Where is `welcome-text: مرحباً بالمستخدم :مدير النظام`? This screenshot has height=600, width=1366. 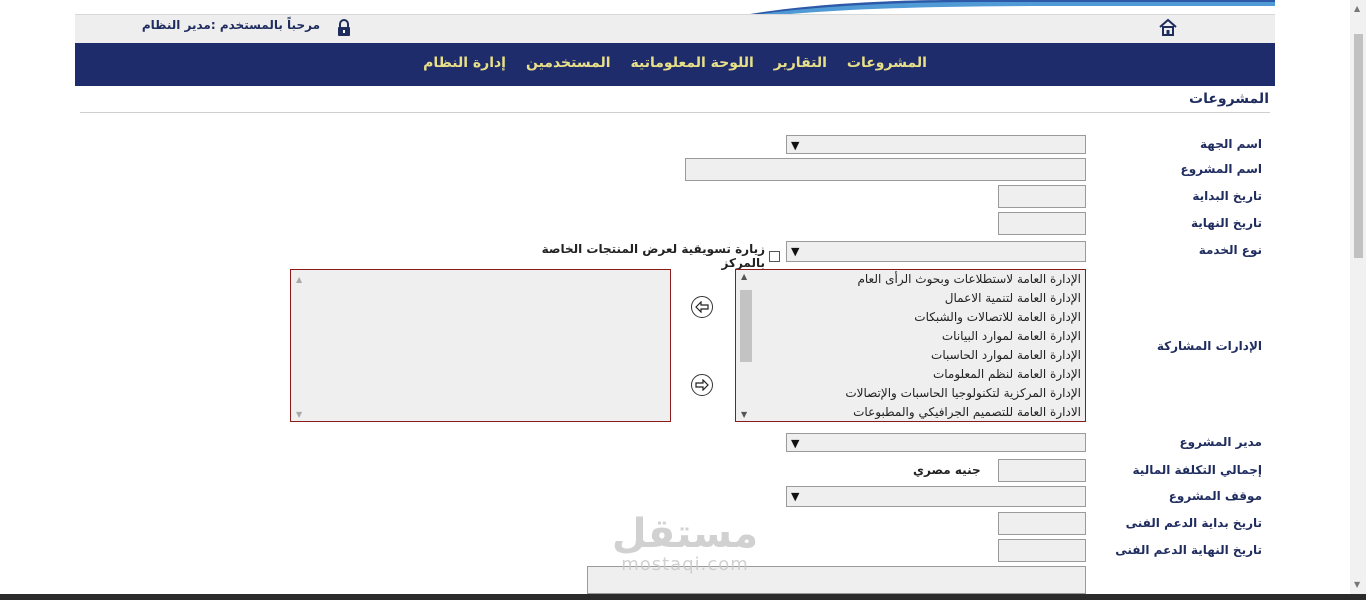 welcome-text: مرحباً بالمستخدم :مدير النظام is located at coordinates (230, 25).